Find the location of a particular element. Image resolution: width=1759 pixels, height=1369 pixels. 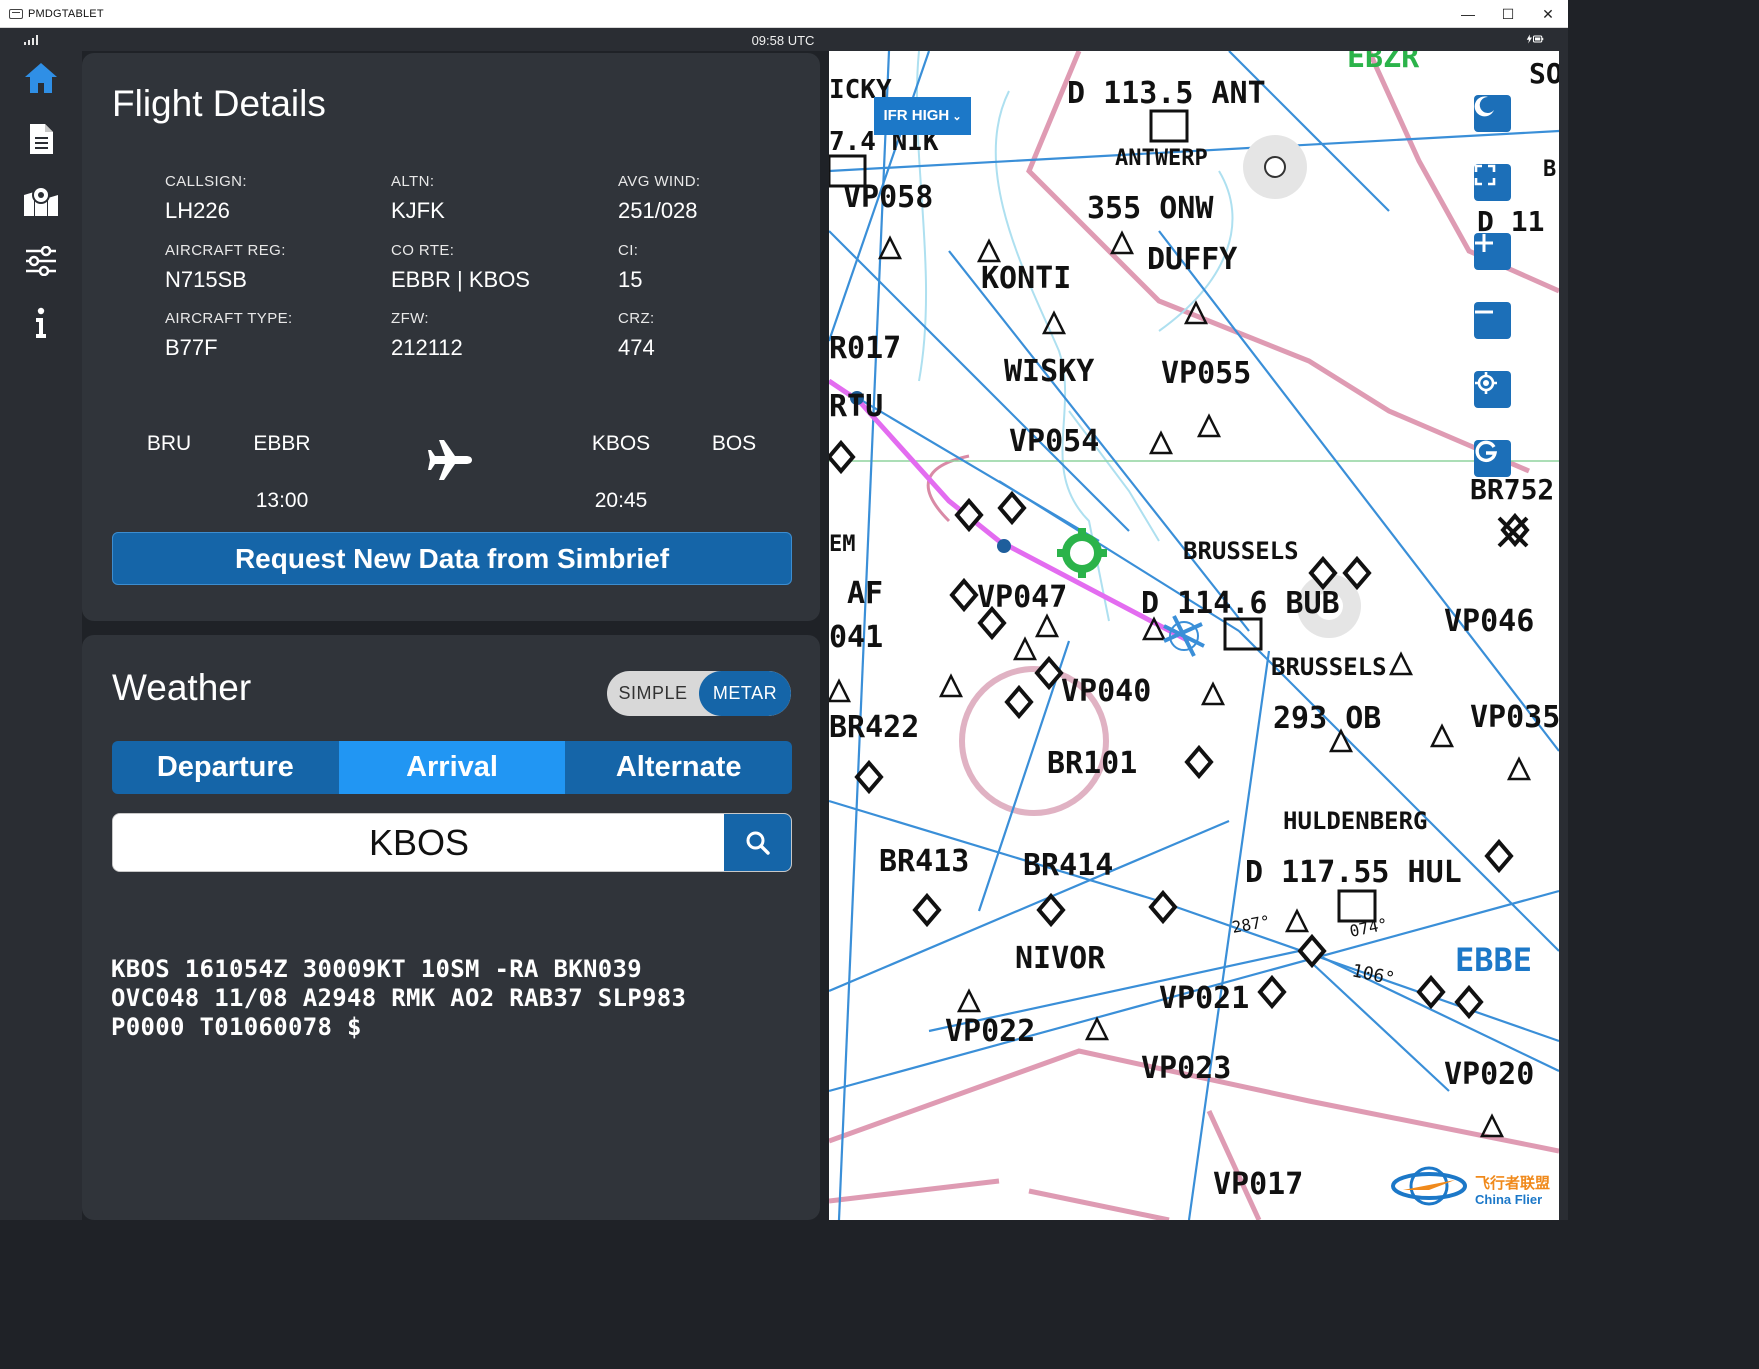

crosshair-icon is located at coordinates (1486, 383).